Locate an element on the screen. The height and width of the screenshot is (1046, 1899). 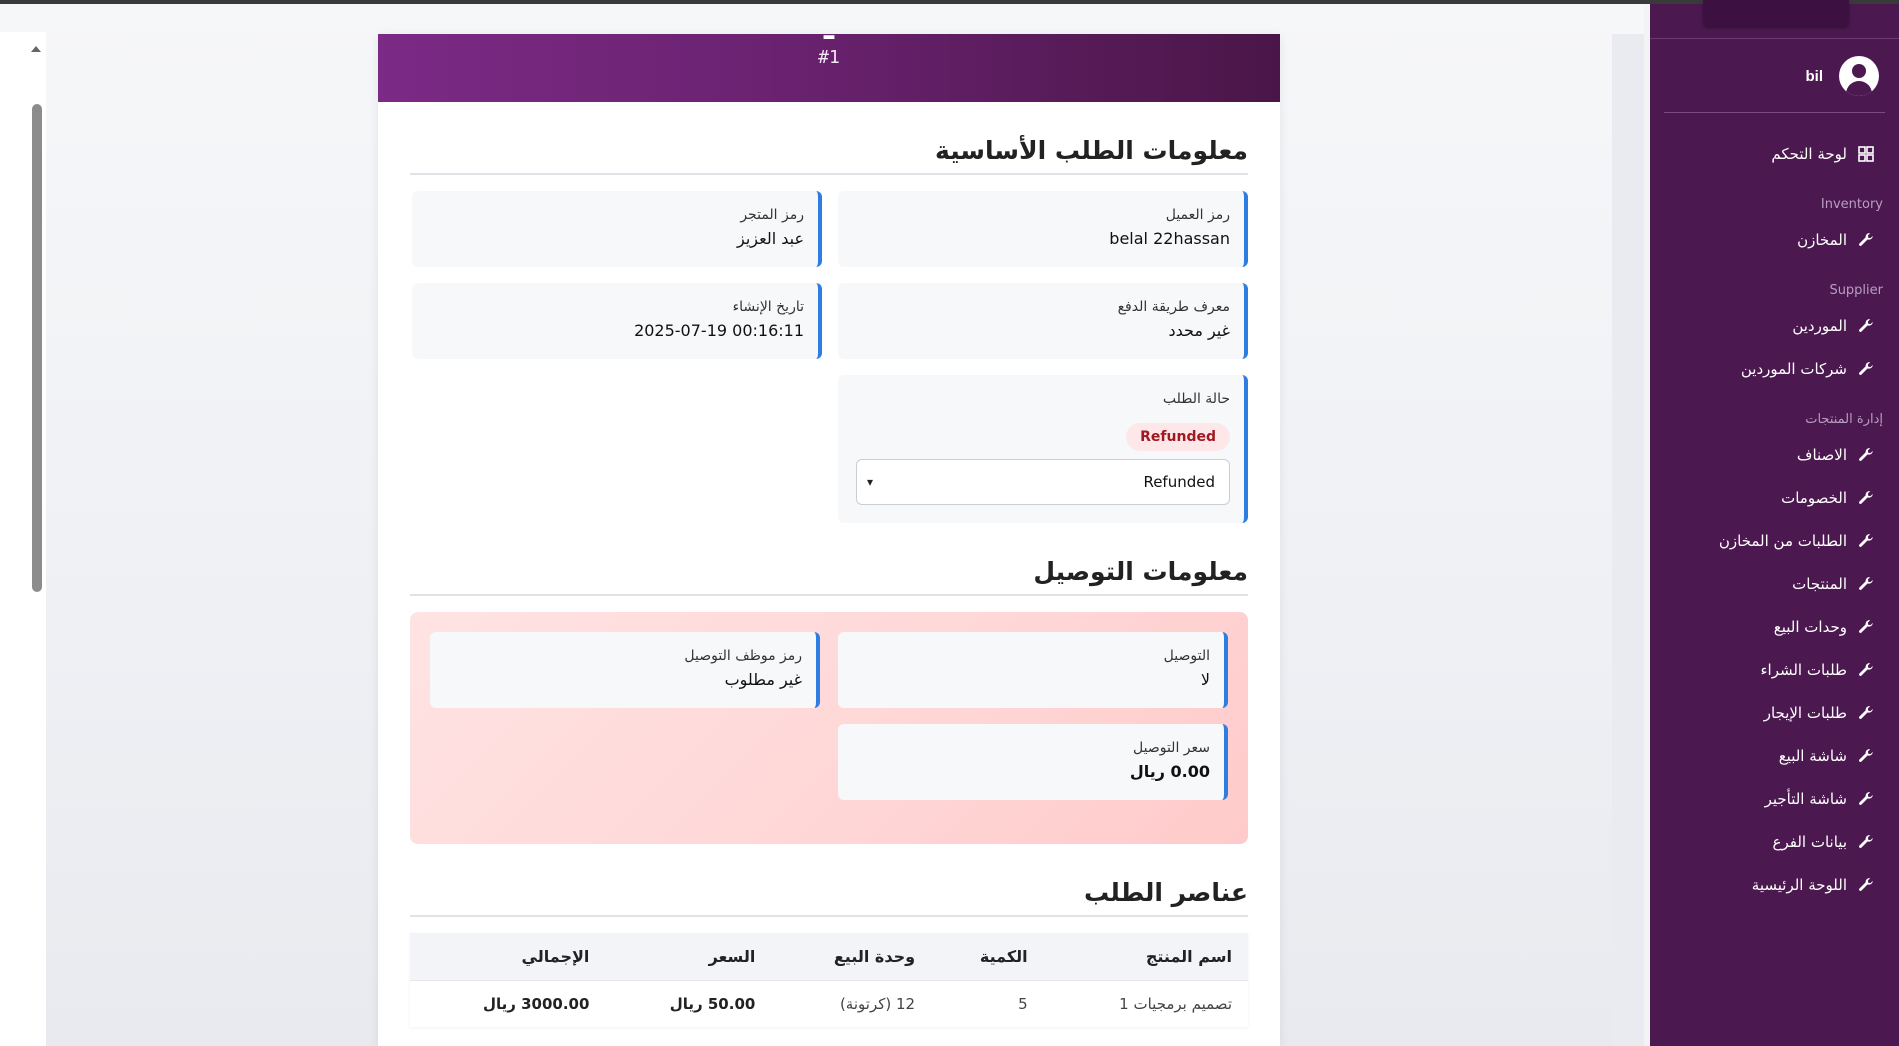
sidebar-item-label: الموردين is located at coordinates (1819, 325).